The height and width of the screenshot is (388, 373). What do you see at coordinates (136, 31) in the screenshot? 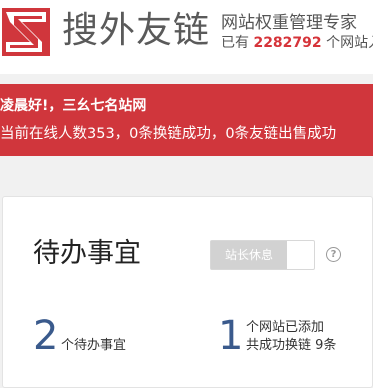
I see `brand-name: 搜外友链` at bounding box center [136, 31].